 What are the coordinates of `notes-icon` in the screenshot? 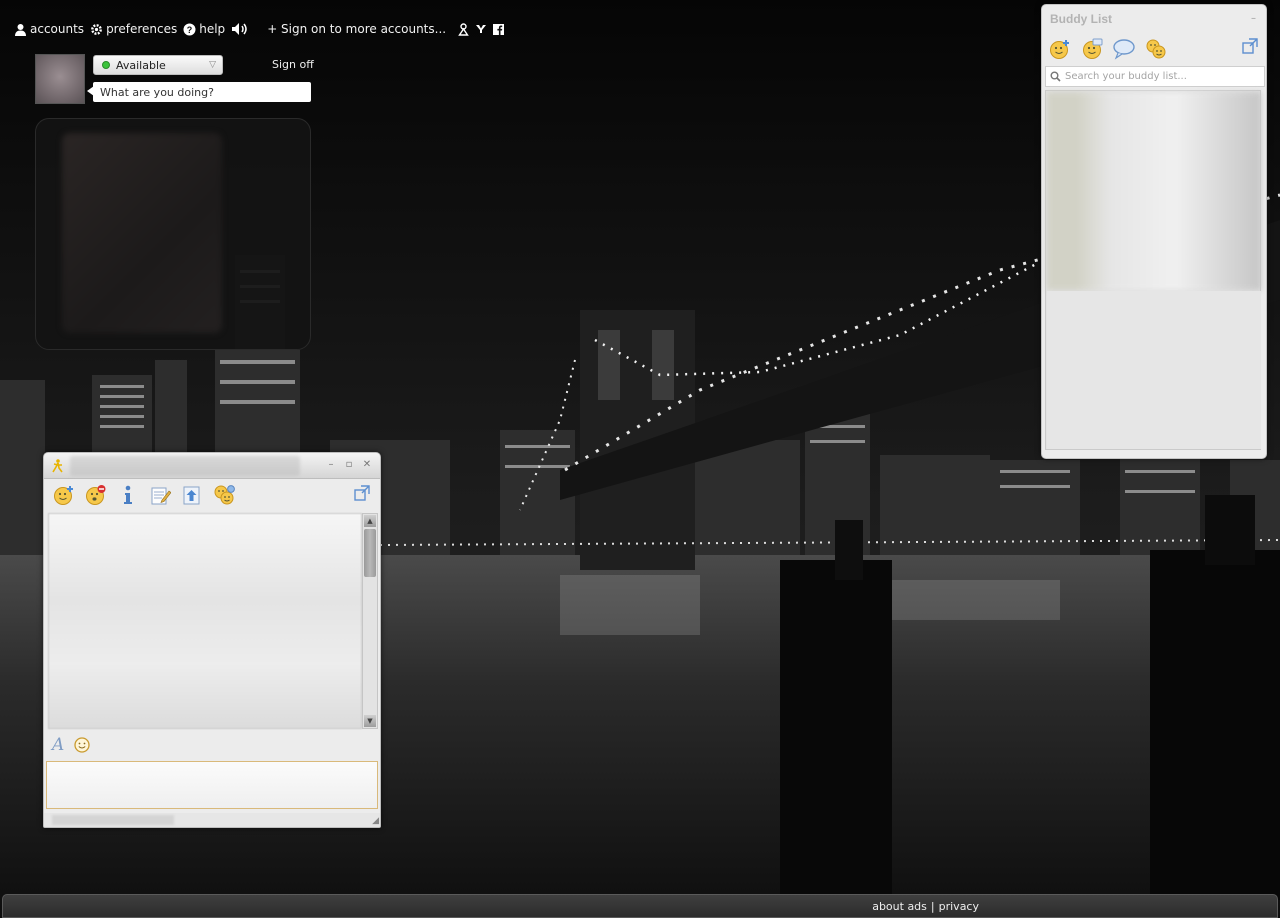 It's located at (161, 496).